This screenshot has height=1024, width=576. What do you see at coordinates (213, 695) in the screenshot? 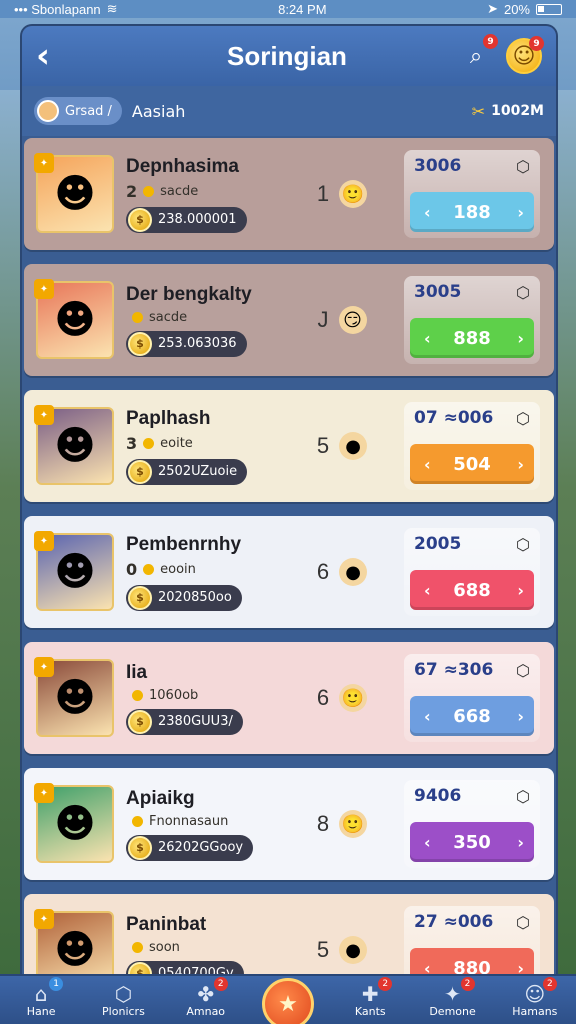
I see `player-stats: 1060ob` at bounding box center [213, 695].